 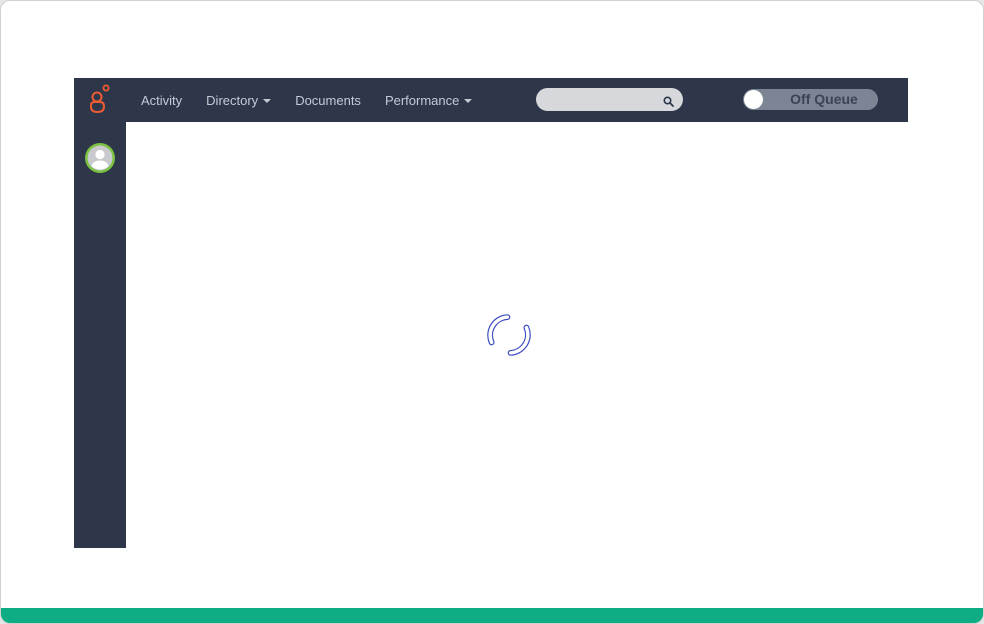 I want to click on nav-activity-label: Activity, so click(x=162, y=100).